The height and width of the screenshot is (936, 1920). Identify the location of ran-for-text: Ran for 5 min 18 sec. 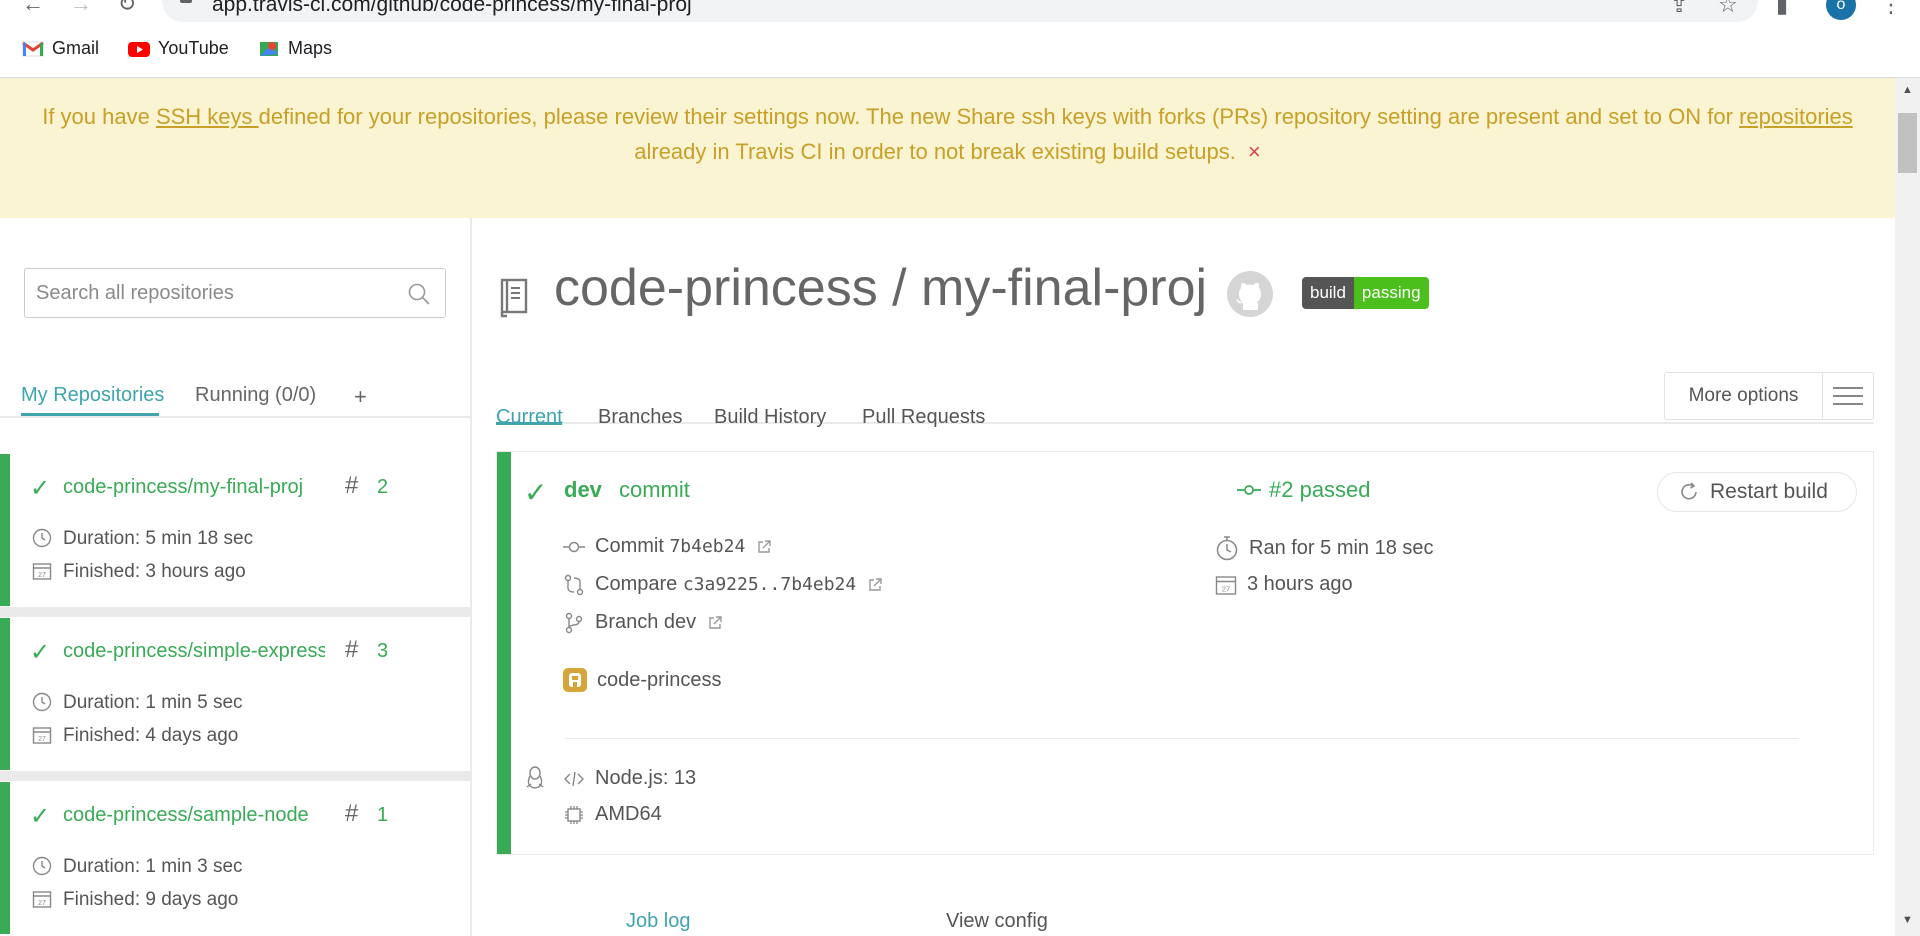
(1341, 547).